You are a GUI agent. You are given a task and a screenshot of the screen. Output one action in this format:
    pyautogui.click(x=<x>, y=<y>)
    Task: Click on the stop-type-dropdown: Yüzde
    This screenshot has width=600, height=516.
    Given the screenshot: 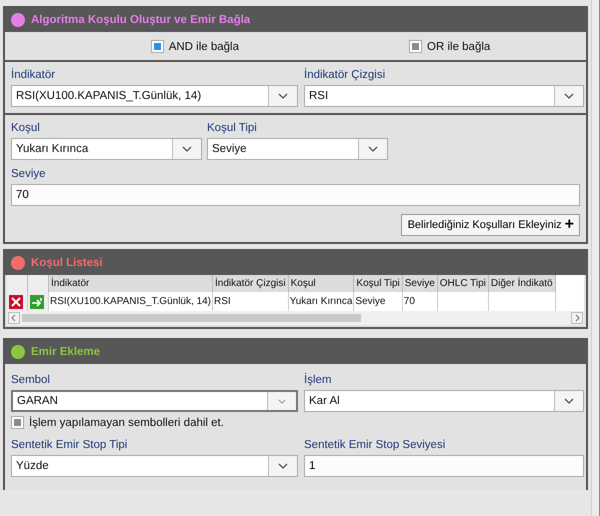 What is the action you would take?
    pyautogui.click(x=154, y=466)
    